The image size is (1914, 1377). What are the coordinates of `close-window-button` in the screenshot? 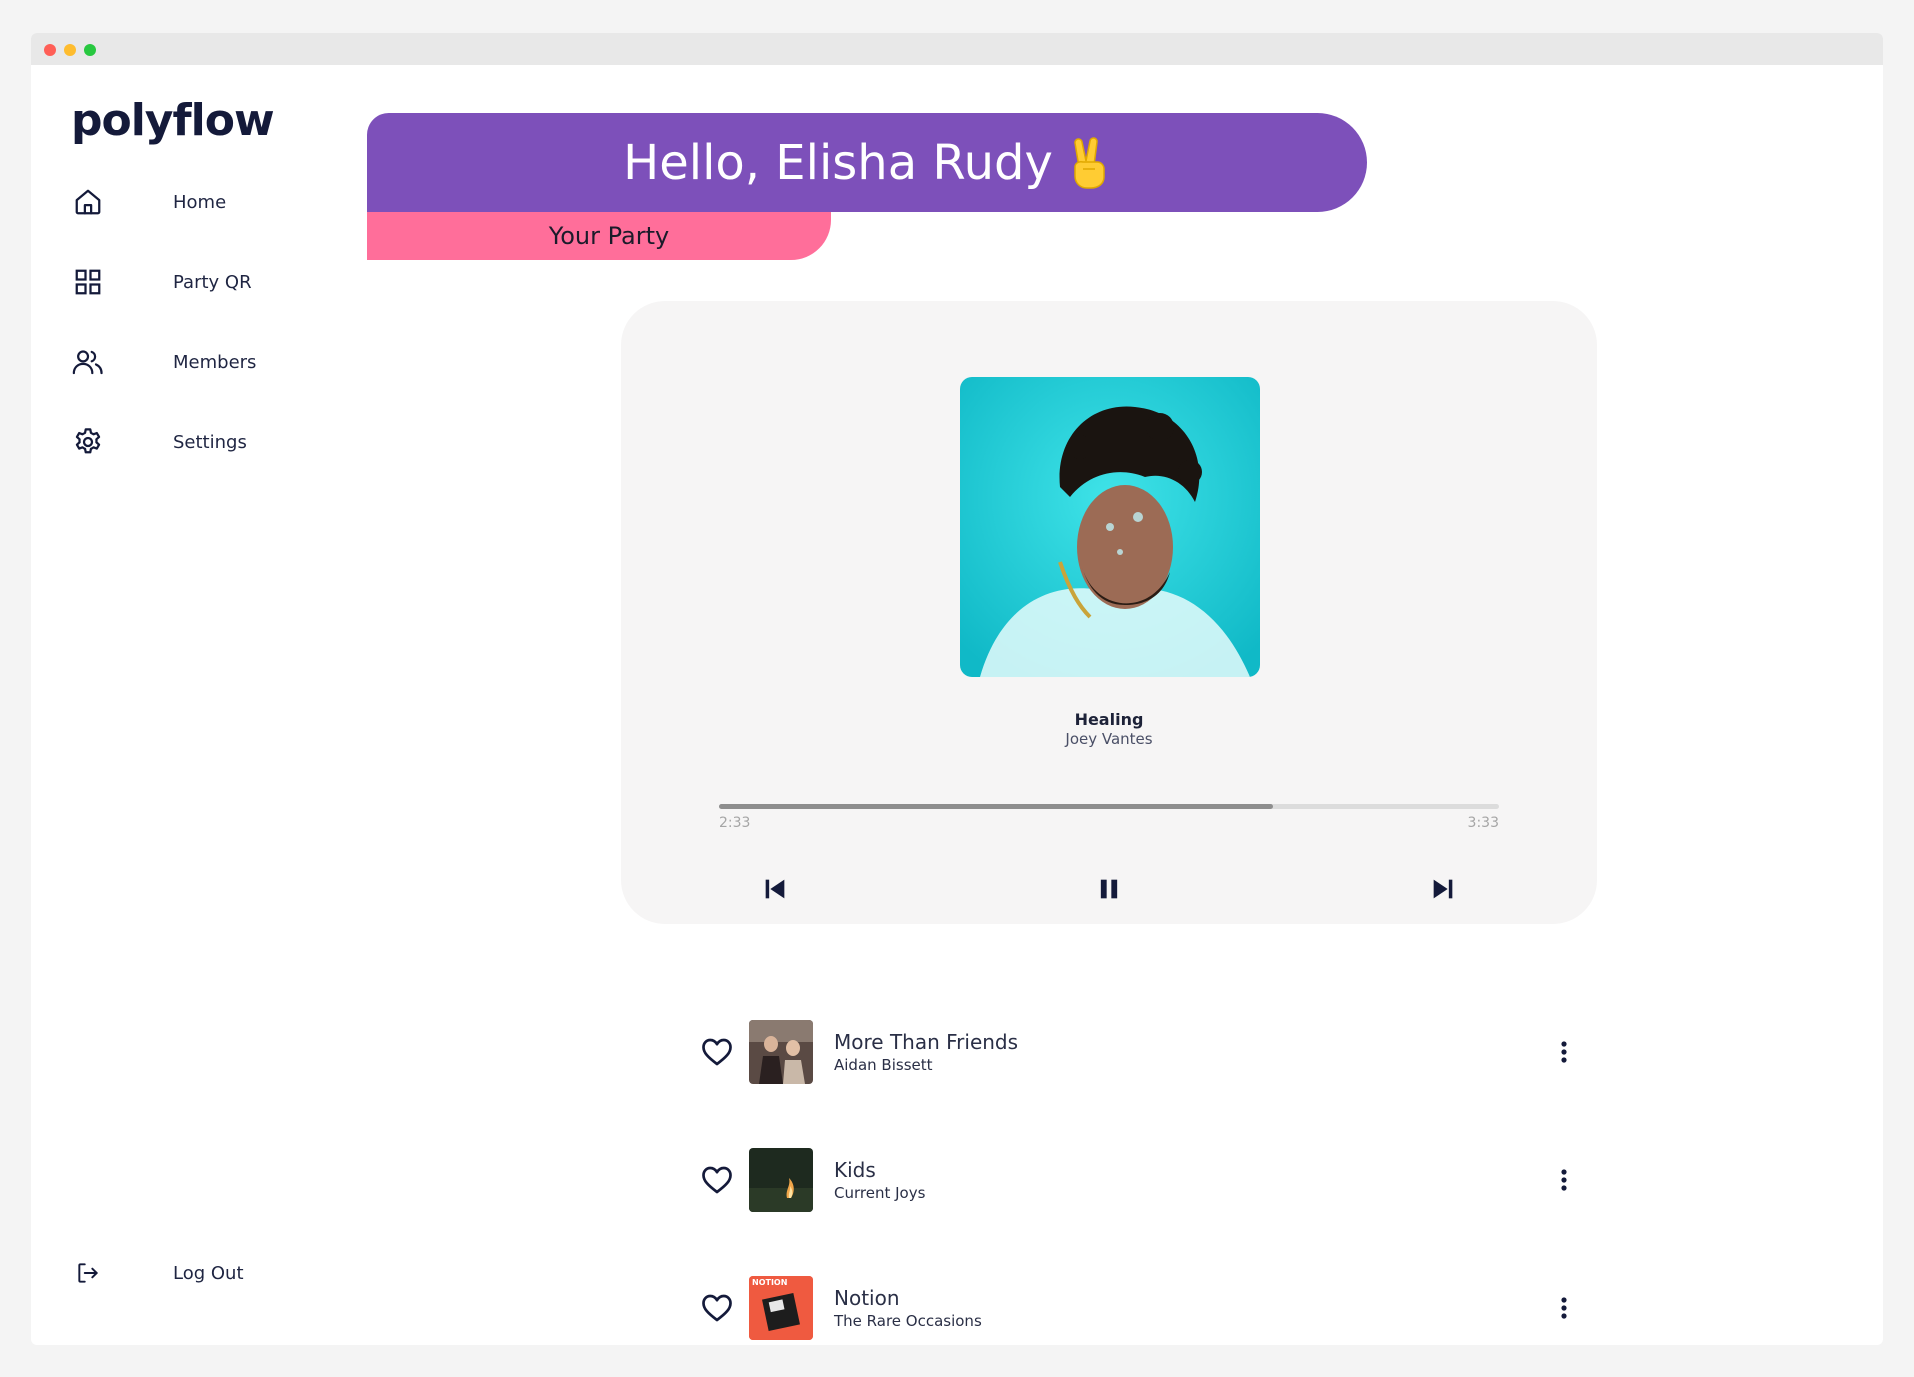 It's located at (50, 50).